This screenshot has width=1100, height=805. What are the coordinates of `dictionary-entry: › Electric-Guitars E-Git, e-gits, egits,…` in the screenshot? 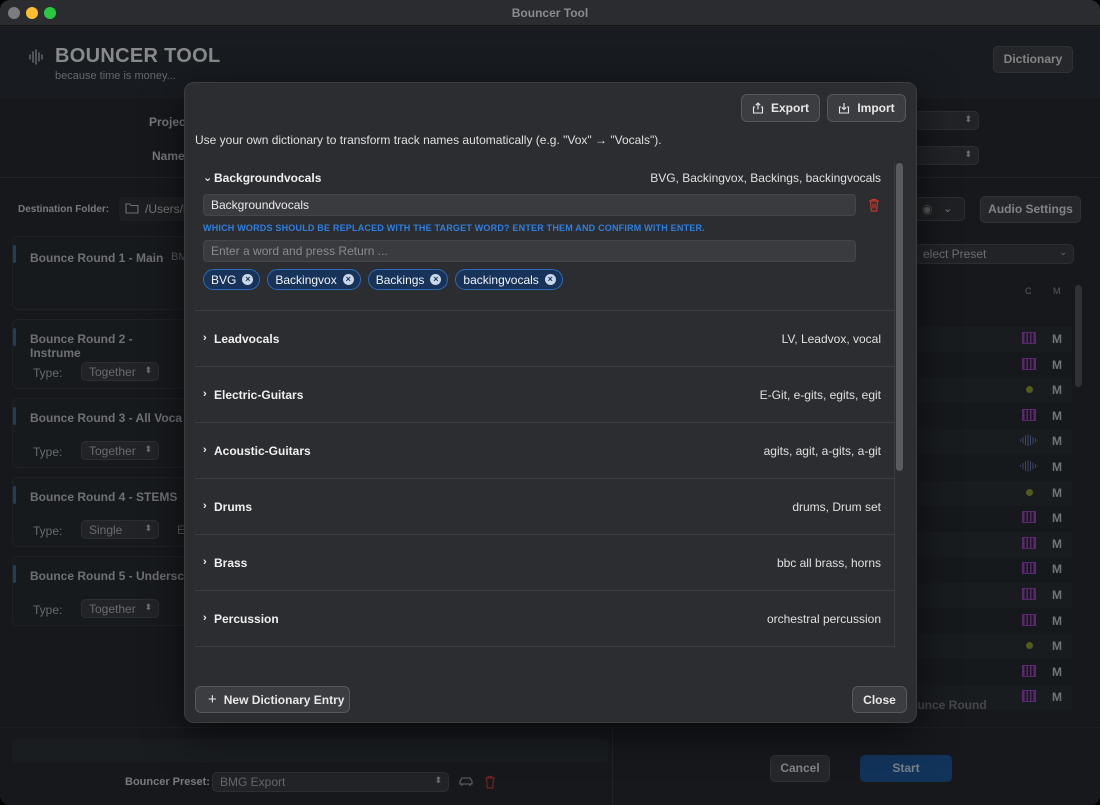 It's located at (545, 395).